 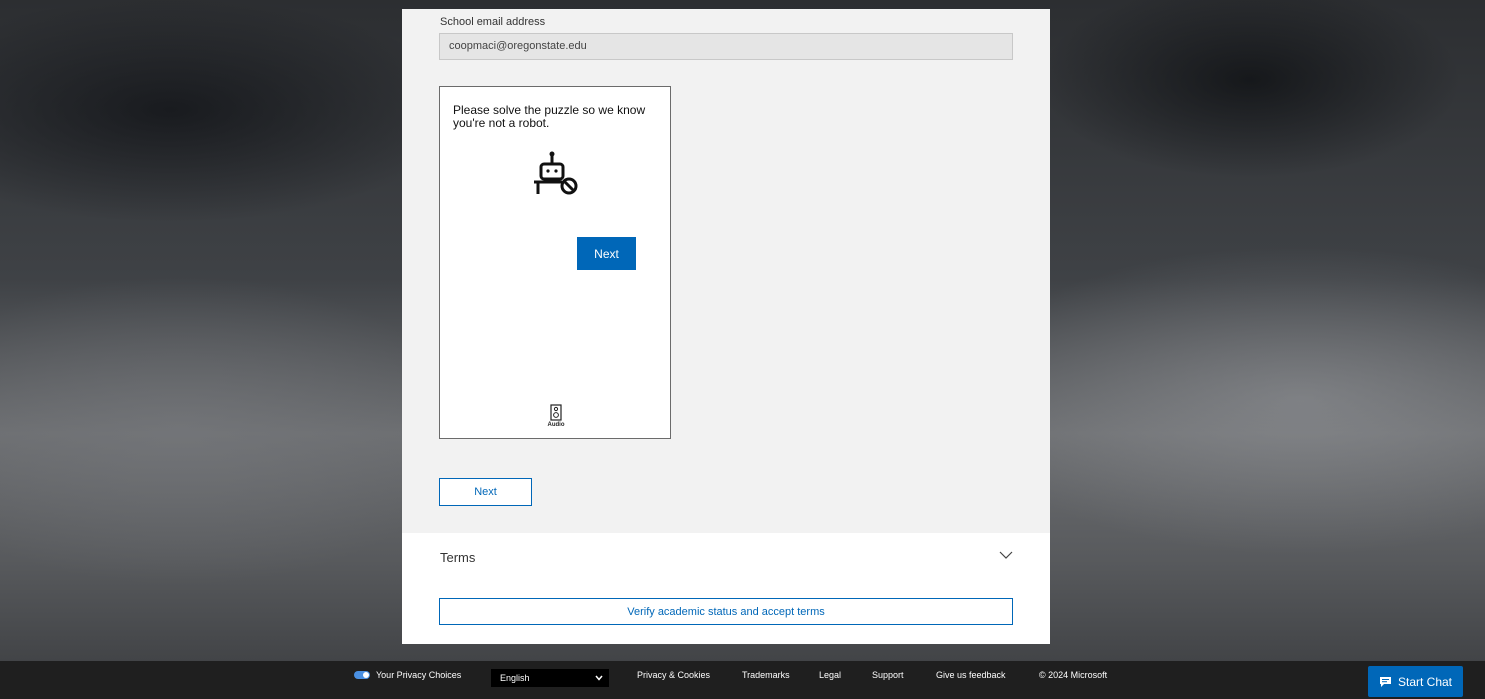 I want to click on audio-label: Audio, so click(x=556, y=425).